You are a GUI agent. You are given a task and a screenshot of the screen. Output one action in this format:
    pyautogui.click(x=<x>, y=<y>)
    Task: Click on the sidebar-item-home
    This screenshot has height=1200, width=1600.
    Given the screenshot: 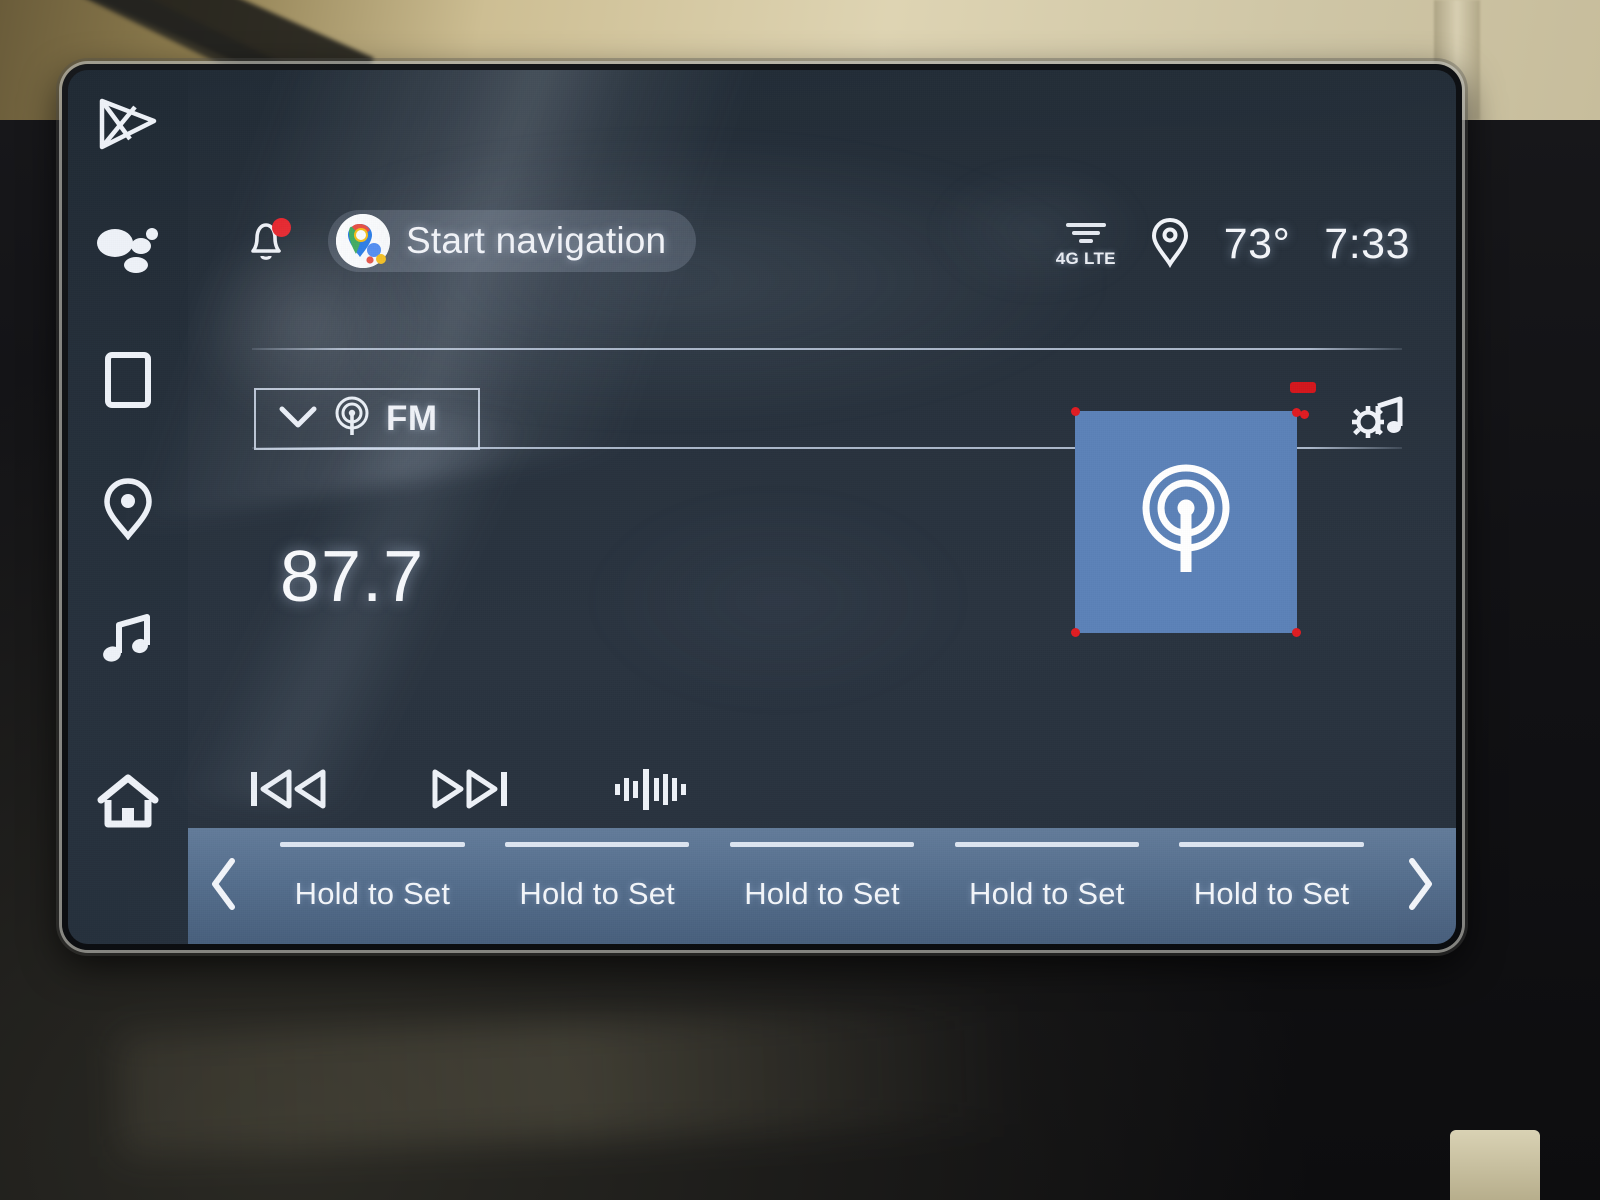 What is the action you would take?
    pyautogui.click(x=128, y=802)
    